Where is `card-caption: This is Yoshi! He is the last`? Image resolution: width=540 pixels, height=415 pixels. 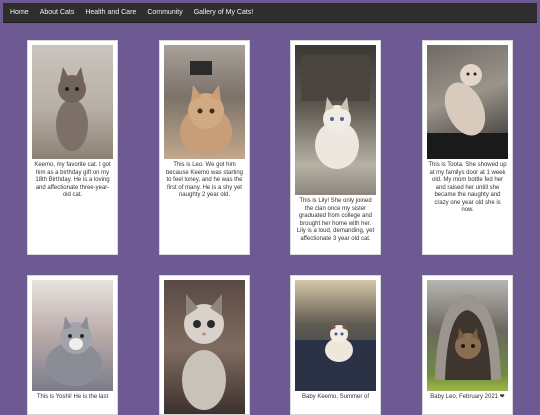
card-caption: This is Yoshi! He is the last is located at coordinates (72, 397).